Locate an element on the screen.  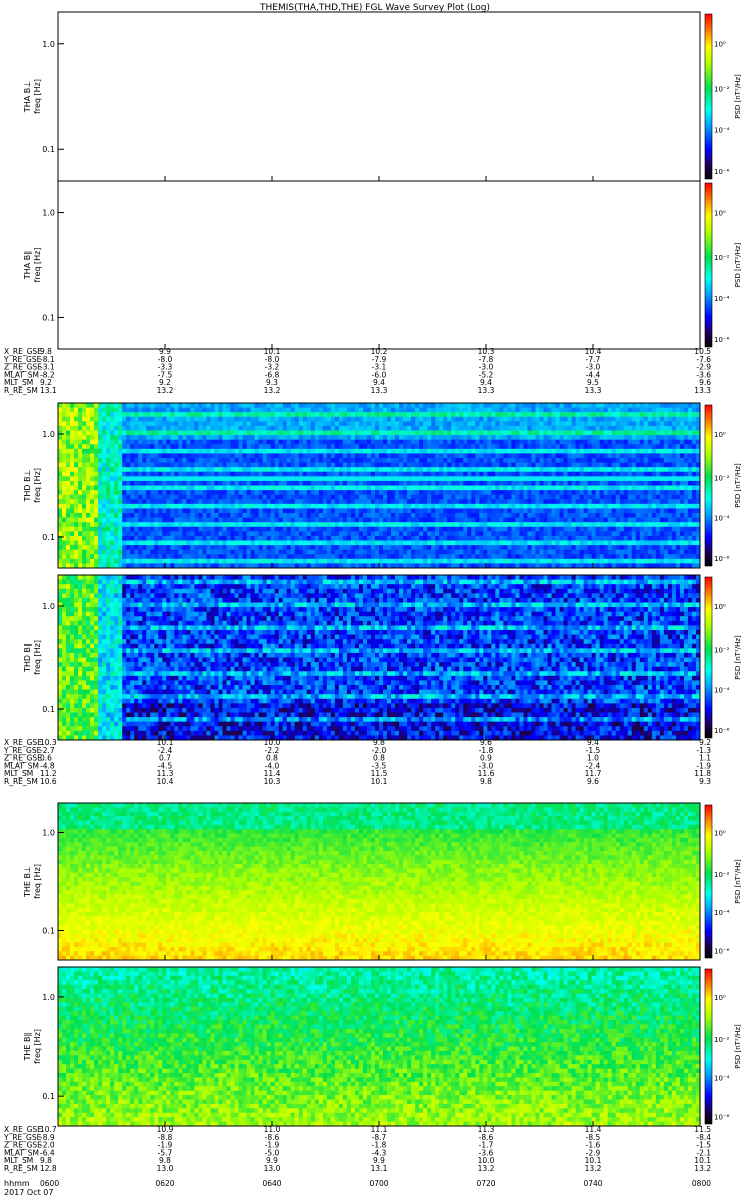
spectrogram-the_bpar is located at coordinates (379, 1046).